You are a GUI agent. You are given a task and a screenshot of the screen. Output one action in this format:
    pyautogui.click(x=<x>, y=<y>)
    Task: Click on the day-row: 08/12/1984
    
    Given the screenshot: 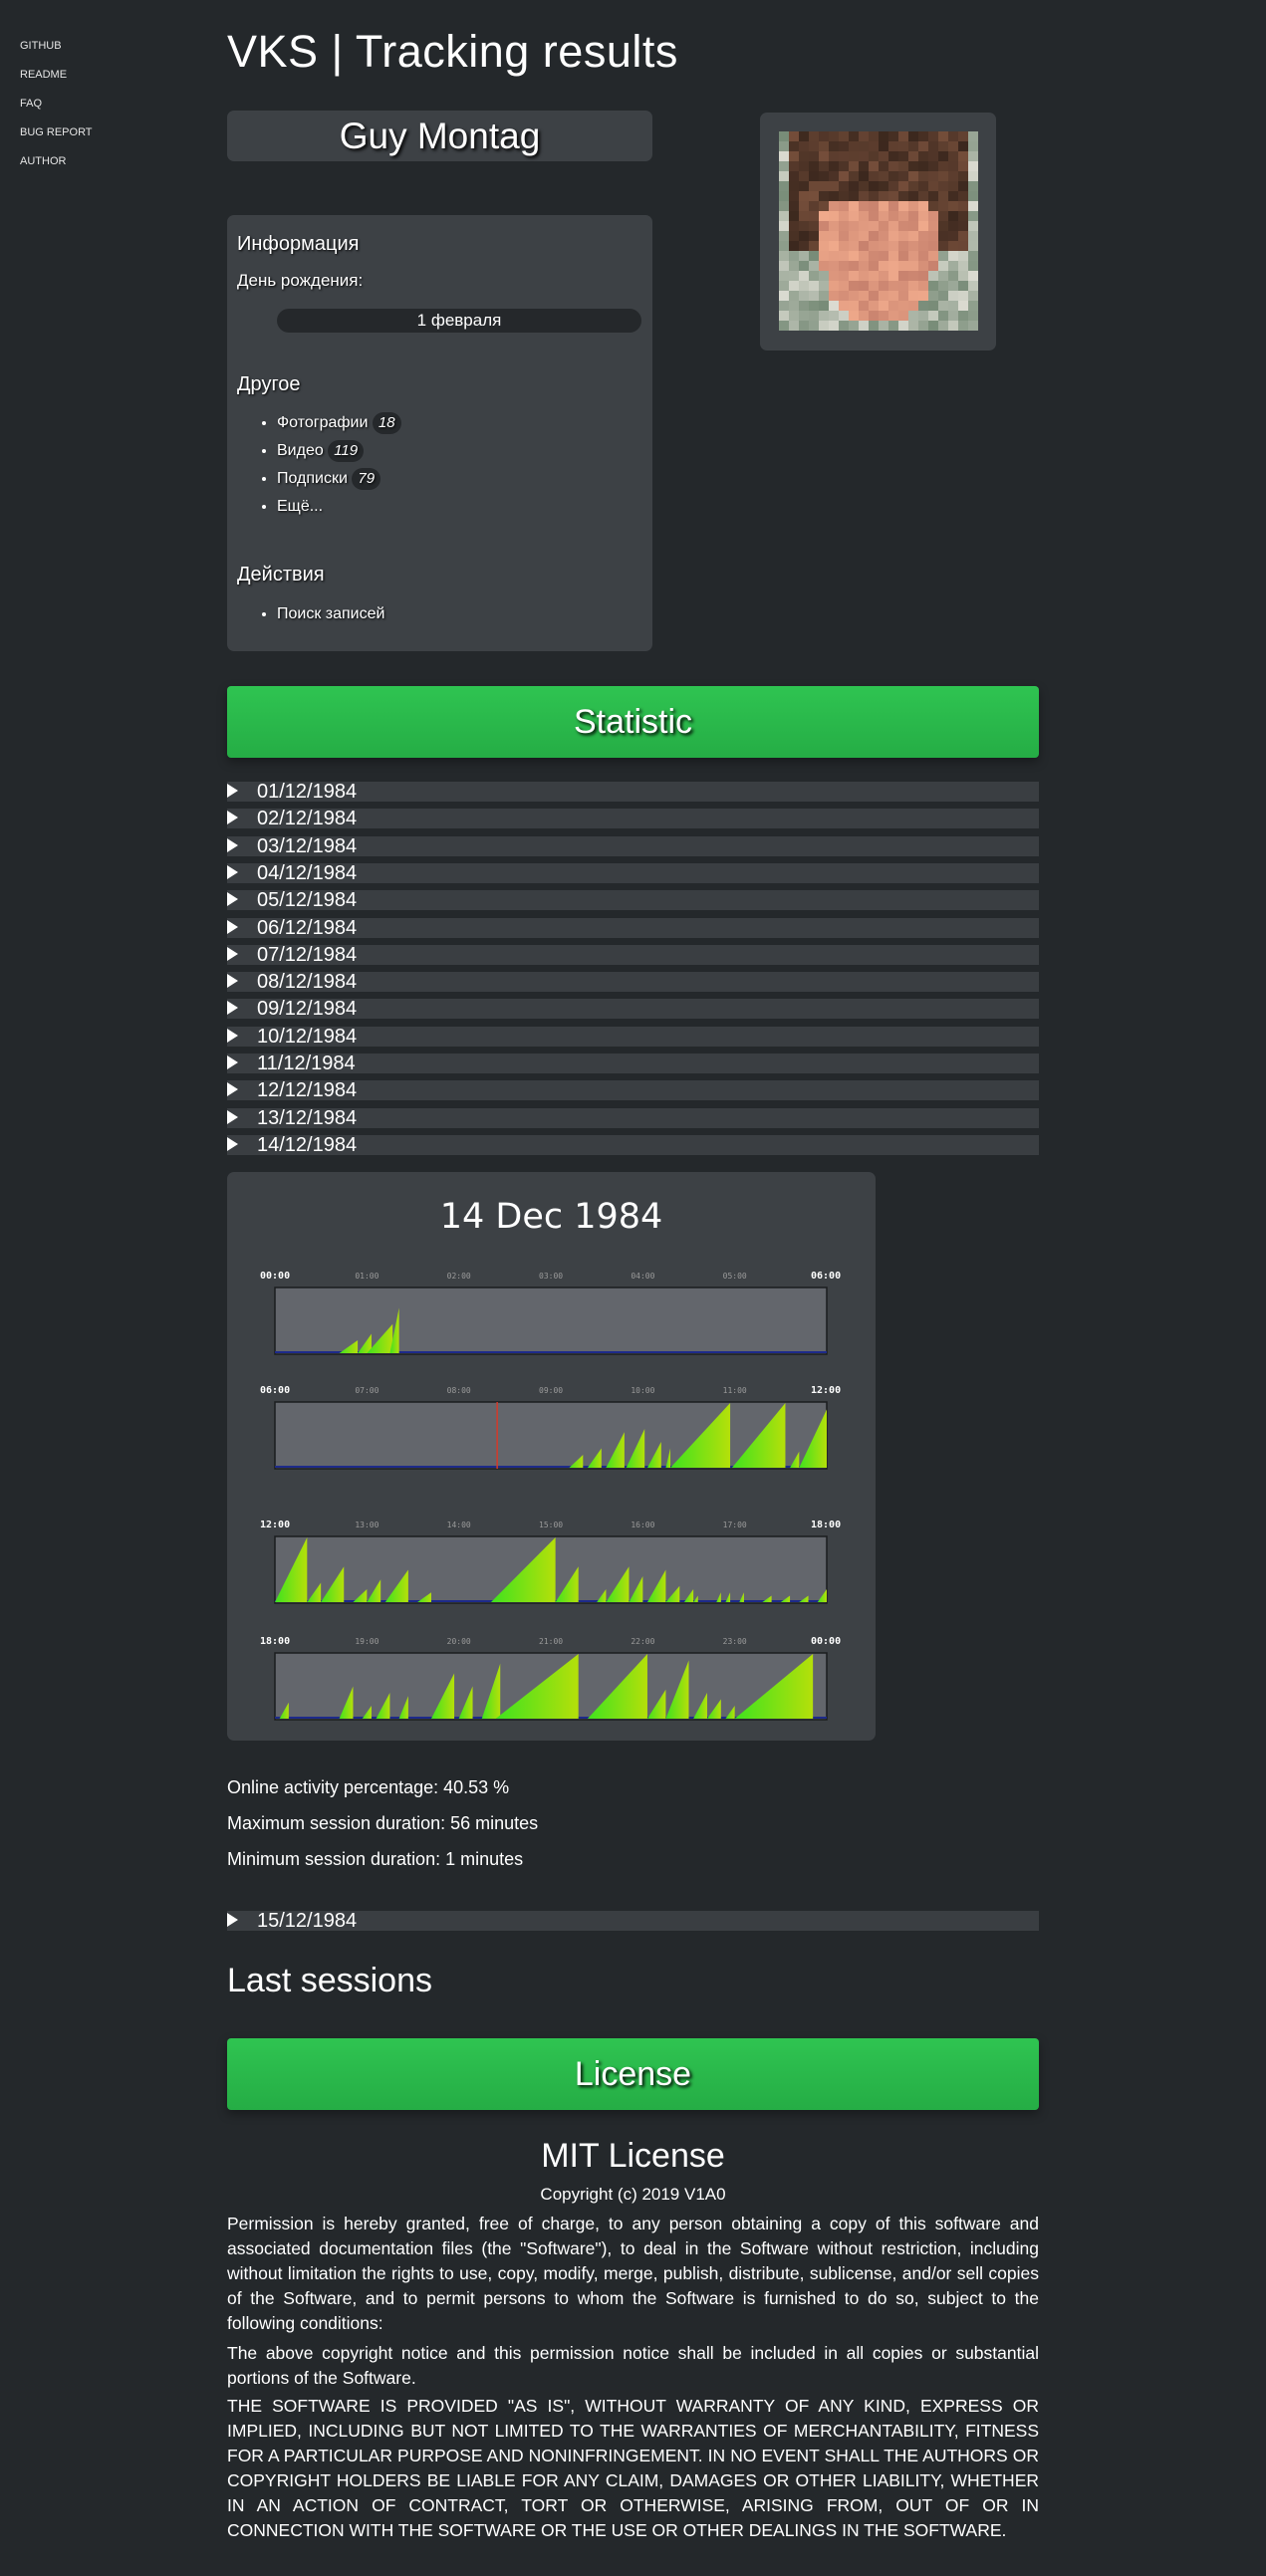 What is the action you would take?
    pyautogui.click(x=633, y=982)
    